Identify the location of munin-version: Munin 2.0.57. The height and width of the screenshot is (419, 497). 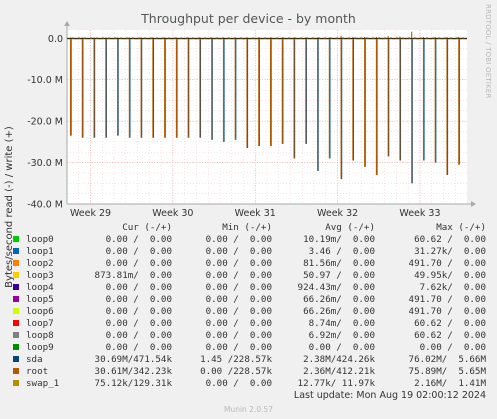
(248, 409).